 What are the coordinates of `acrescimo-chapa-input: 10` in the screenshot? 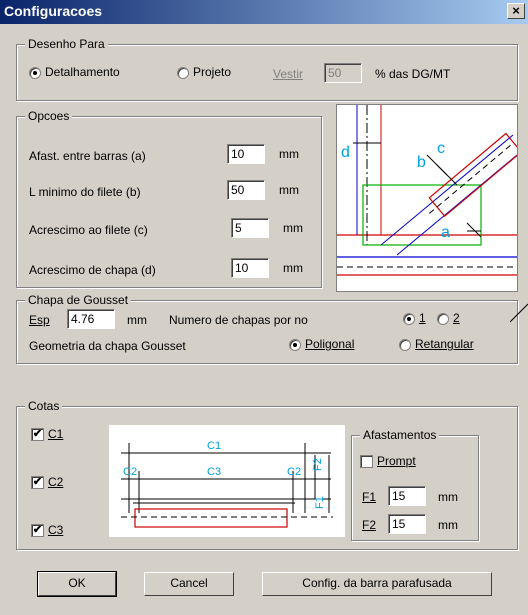 It's located at (250, 268).